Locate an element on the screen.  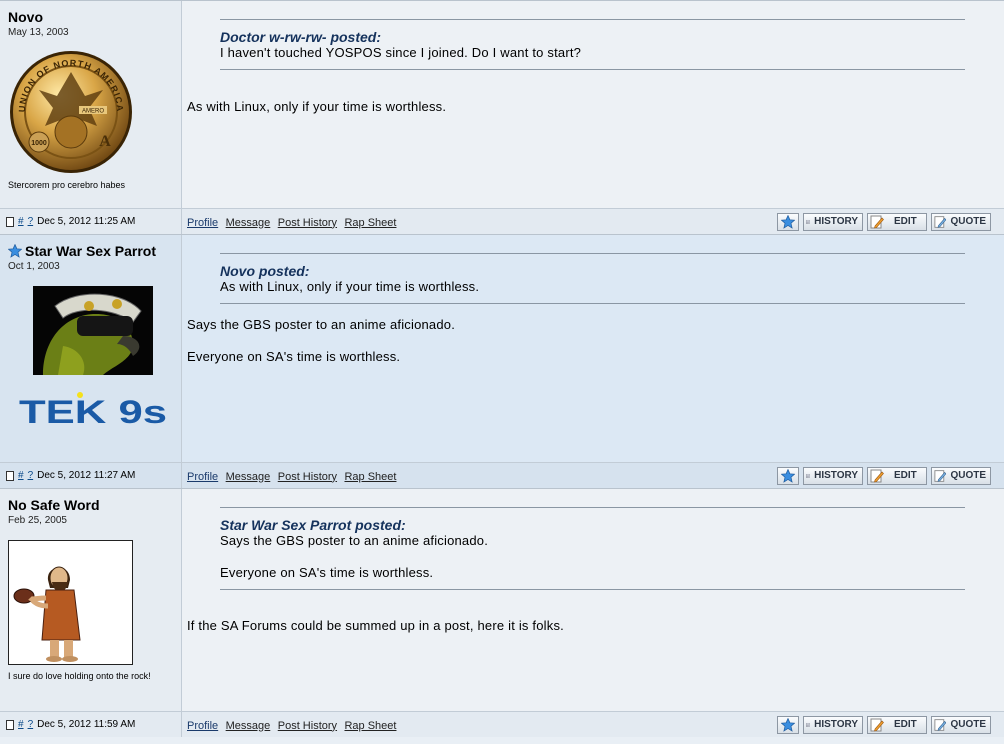
post-date: Dec 5, 2012 11:59 AM is located at coordinates (86, 724).